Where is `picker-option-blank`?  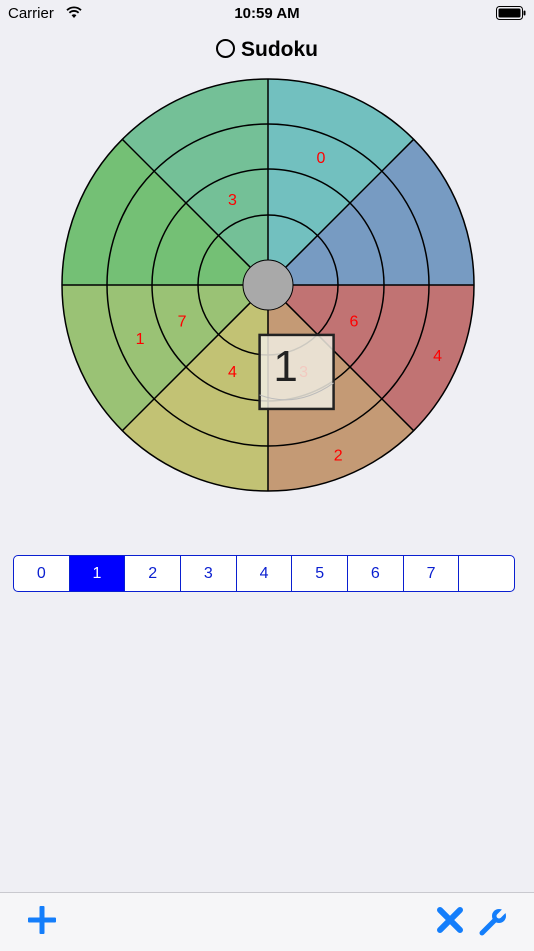 picker-option-blank is located at coordinates (486, 573).